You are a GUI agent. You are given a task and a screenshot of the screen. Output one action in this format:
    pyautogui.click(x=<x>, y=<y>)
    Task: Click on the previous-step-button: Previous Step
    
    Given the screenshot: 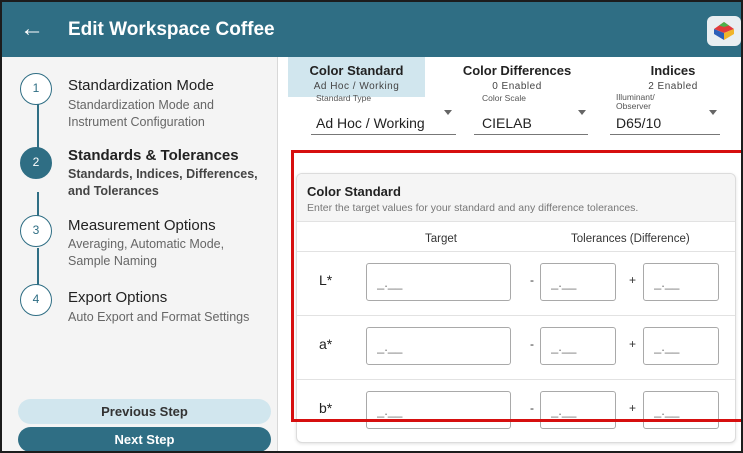 What is the action you would take?
    pyautogui.click(x=144, y=411)
    